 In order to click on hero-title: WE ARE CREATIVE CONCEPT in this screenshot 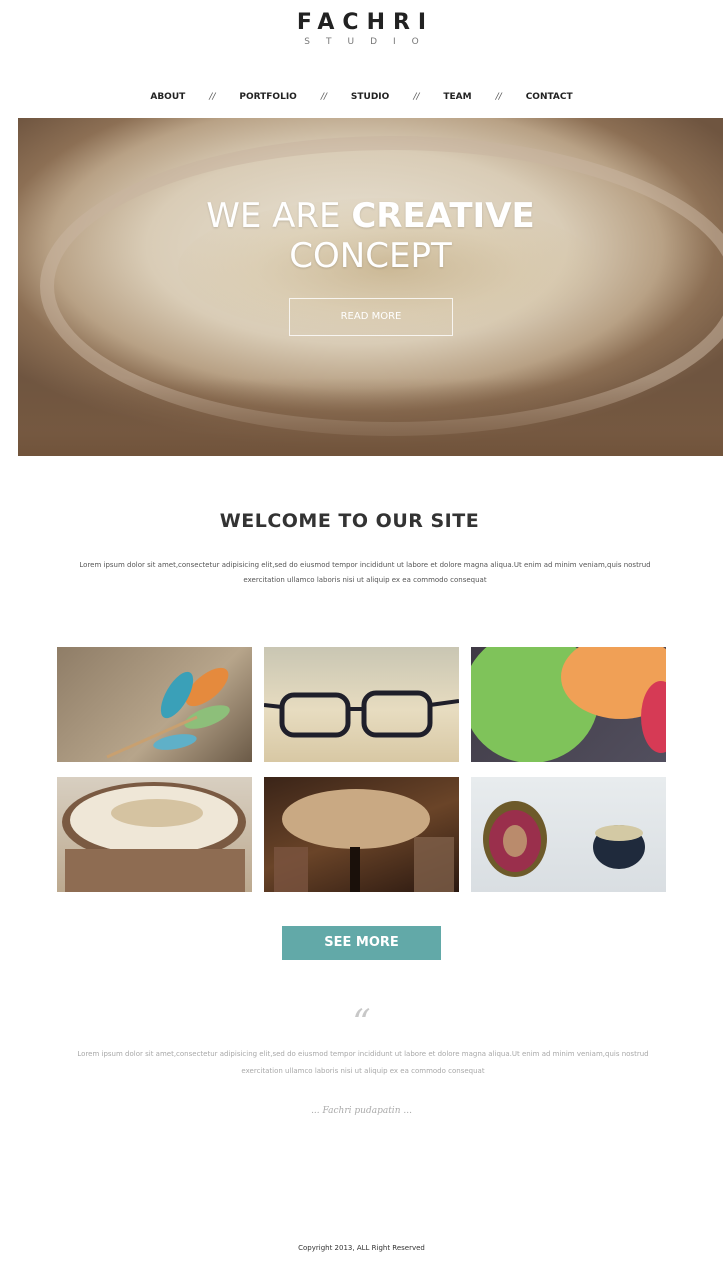, I will do `click(370, 236)`.